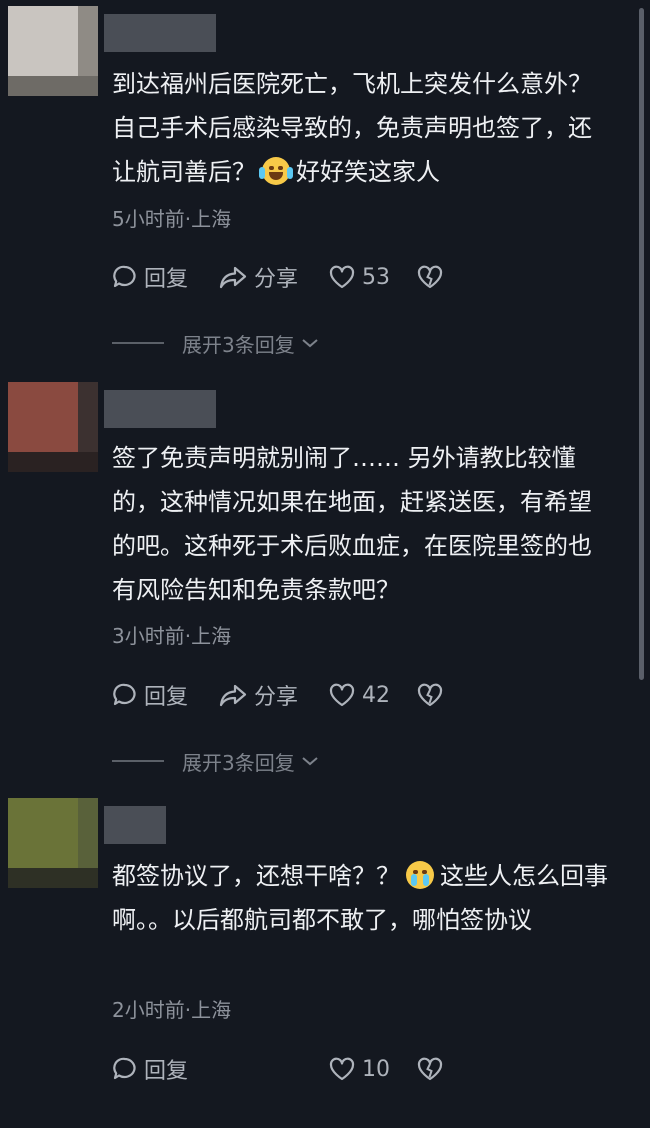  What do you see at coordinates (256, 876) in the screenshot?
I see `comment-text-part: 都签协议了，还想干啥？？` at bounding box center [256, 876].